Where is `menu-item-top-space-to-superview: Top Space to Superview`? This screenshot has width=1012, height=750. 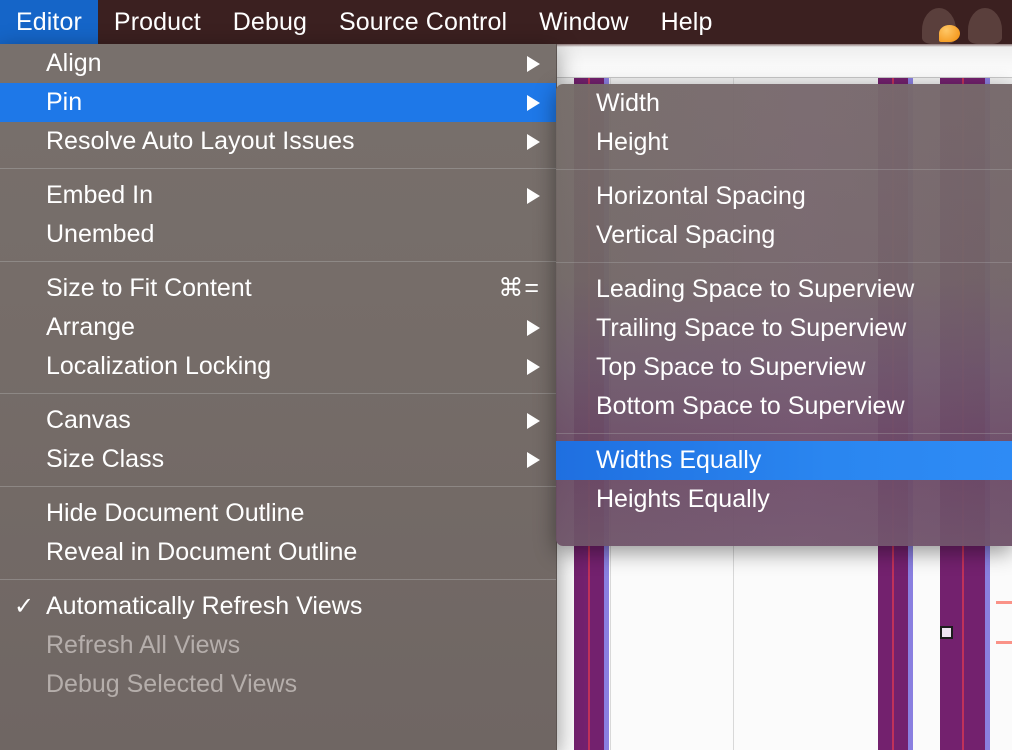 menu-item-top-space-to-superview: Top Space to Superview is located at coordinates (784, 367).